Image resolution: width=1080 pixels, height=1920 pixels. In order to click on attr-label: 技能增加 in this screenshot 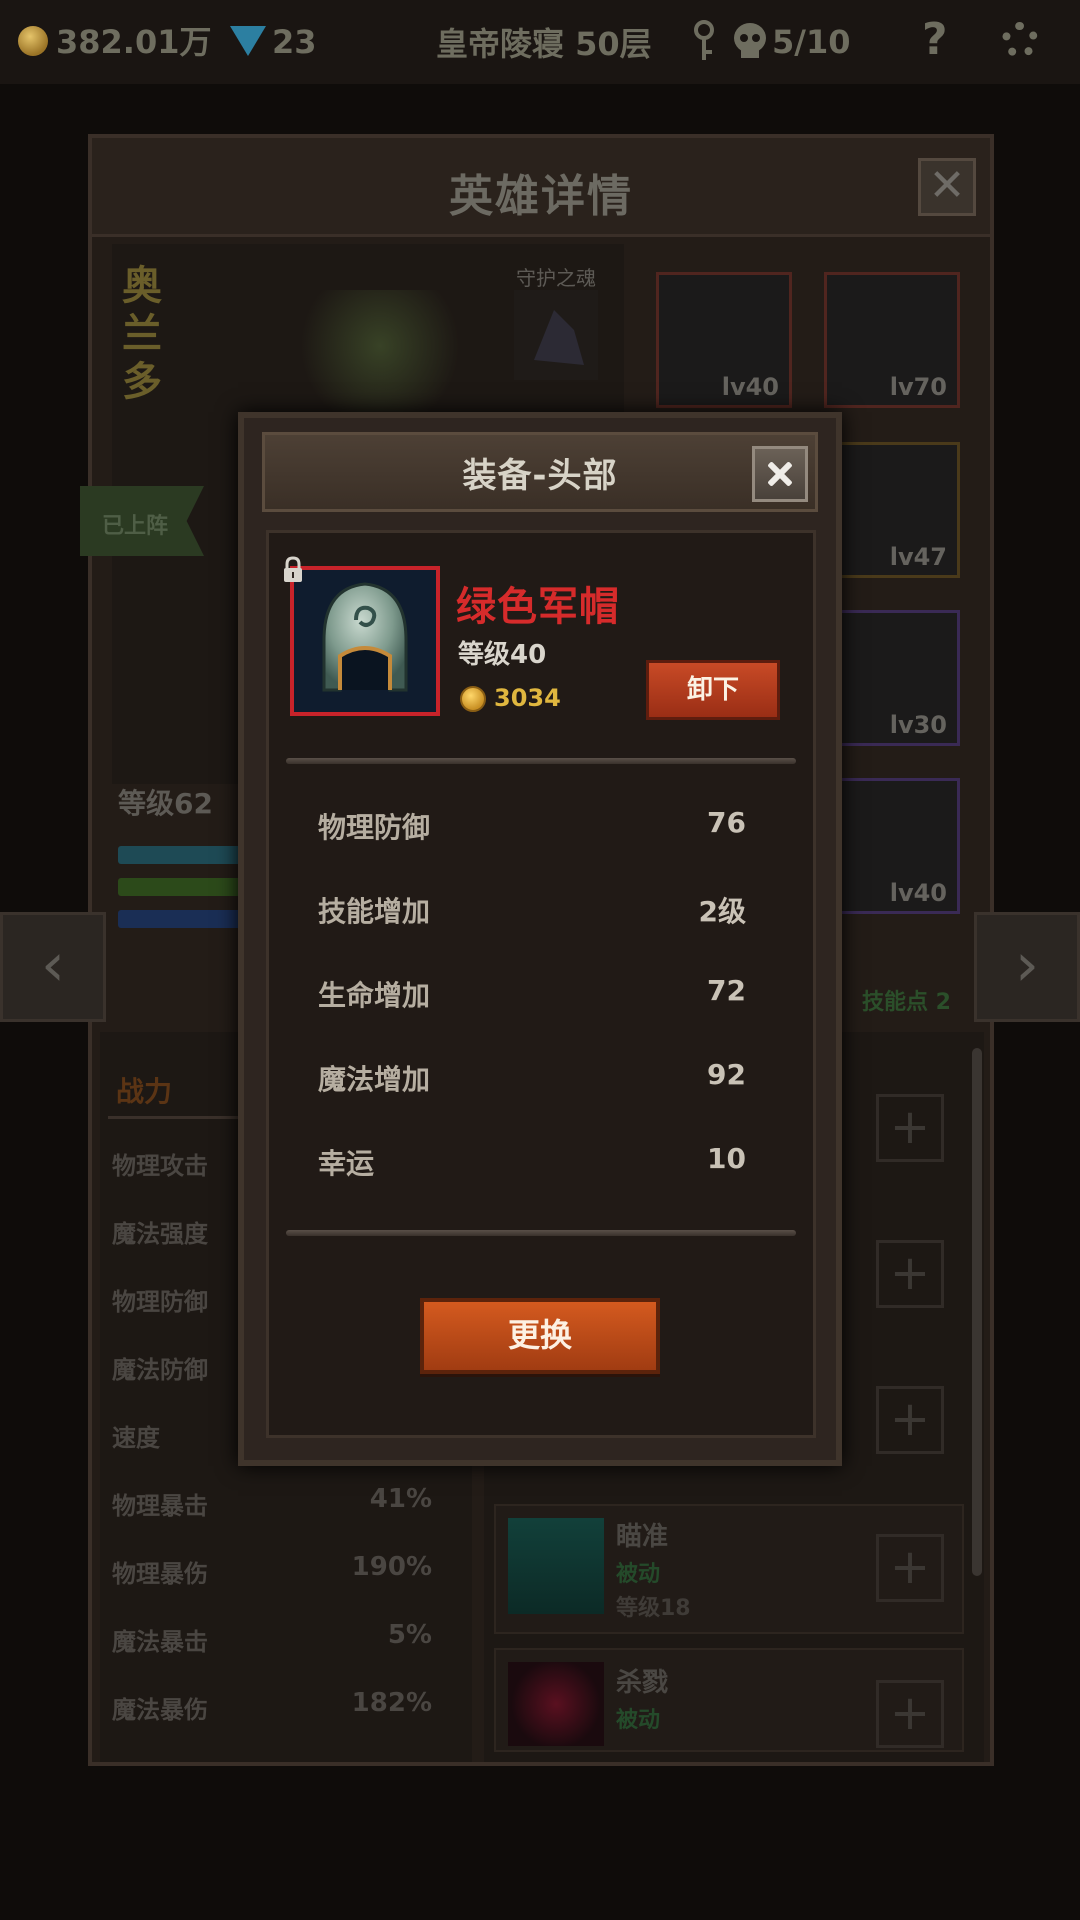, I will do `click(374, 911)`.